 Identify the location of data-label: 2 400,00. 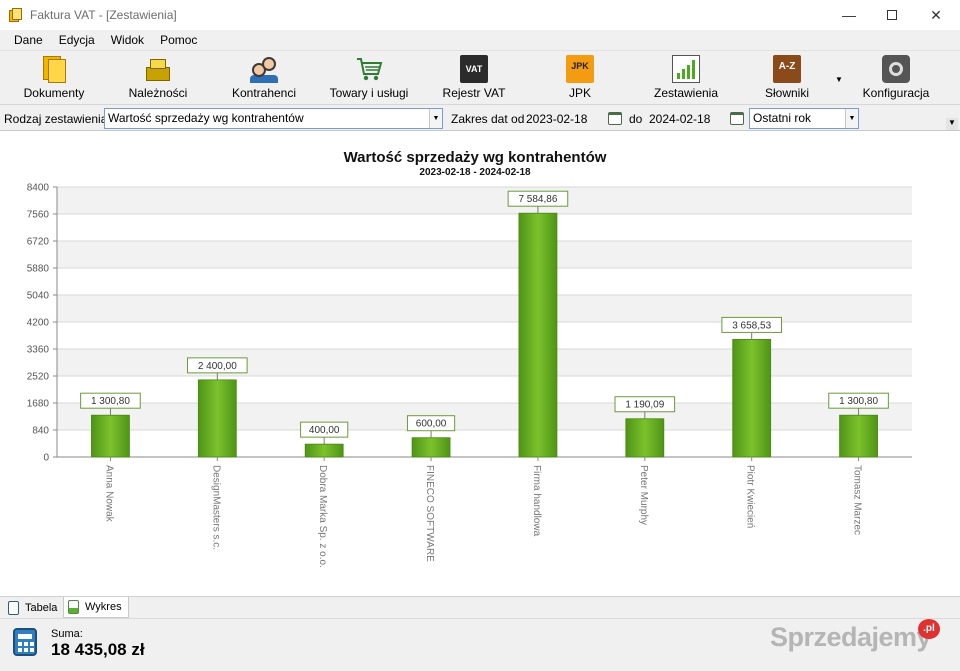
(217, 366).